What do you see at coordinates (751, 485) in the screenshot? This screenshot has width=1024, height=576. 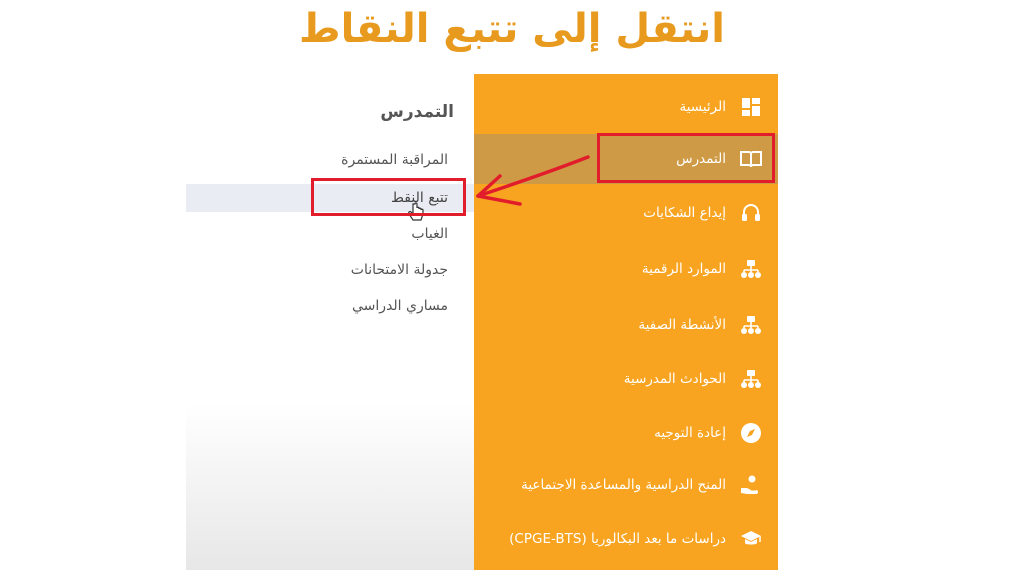 I see `hand-coin-icon` at bounding box center [751, 485].